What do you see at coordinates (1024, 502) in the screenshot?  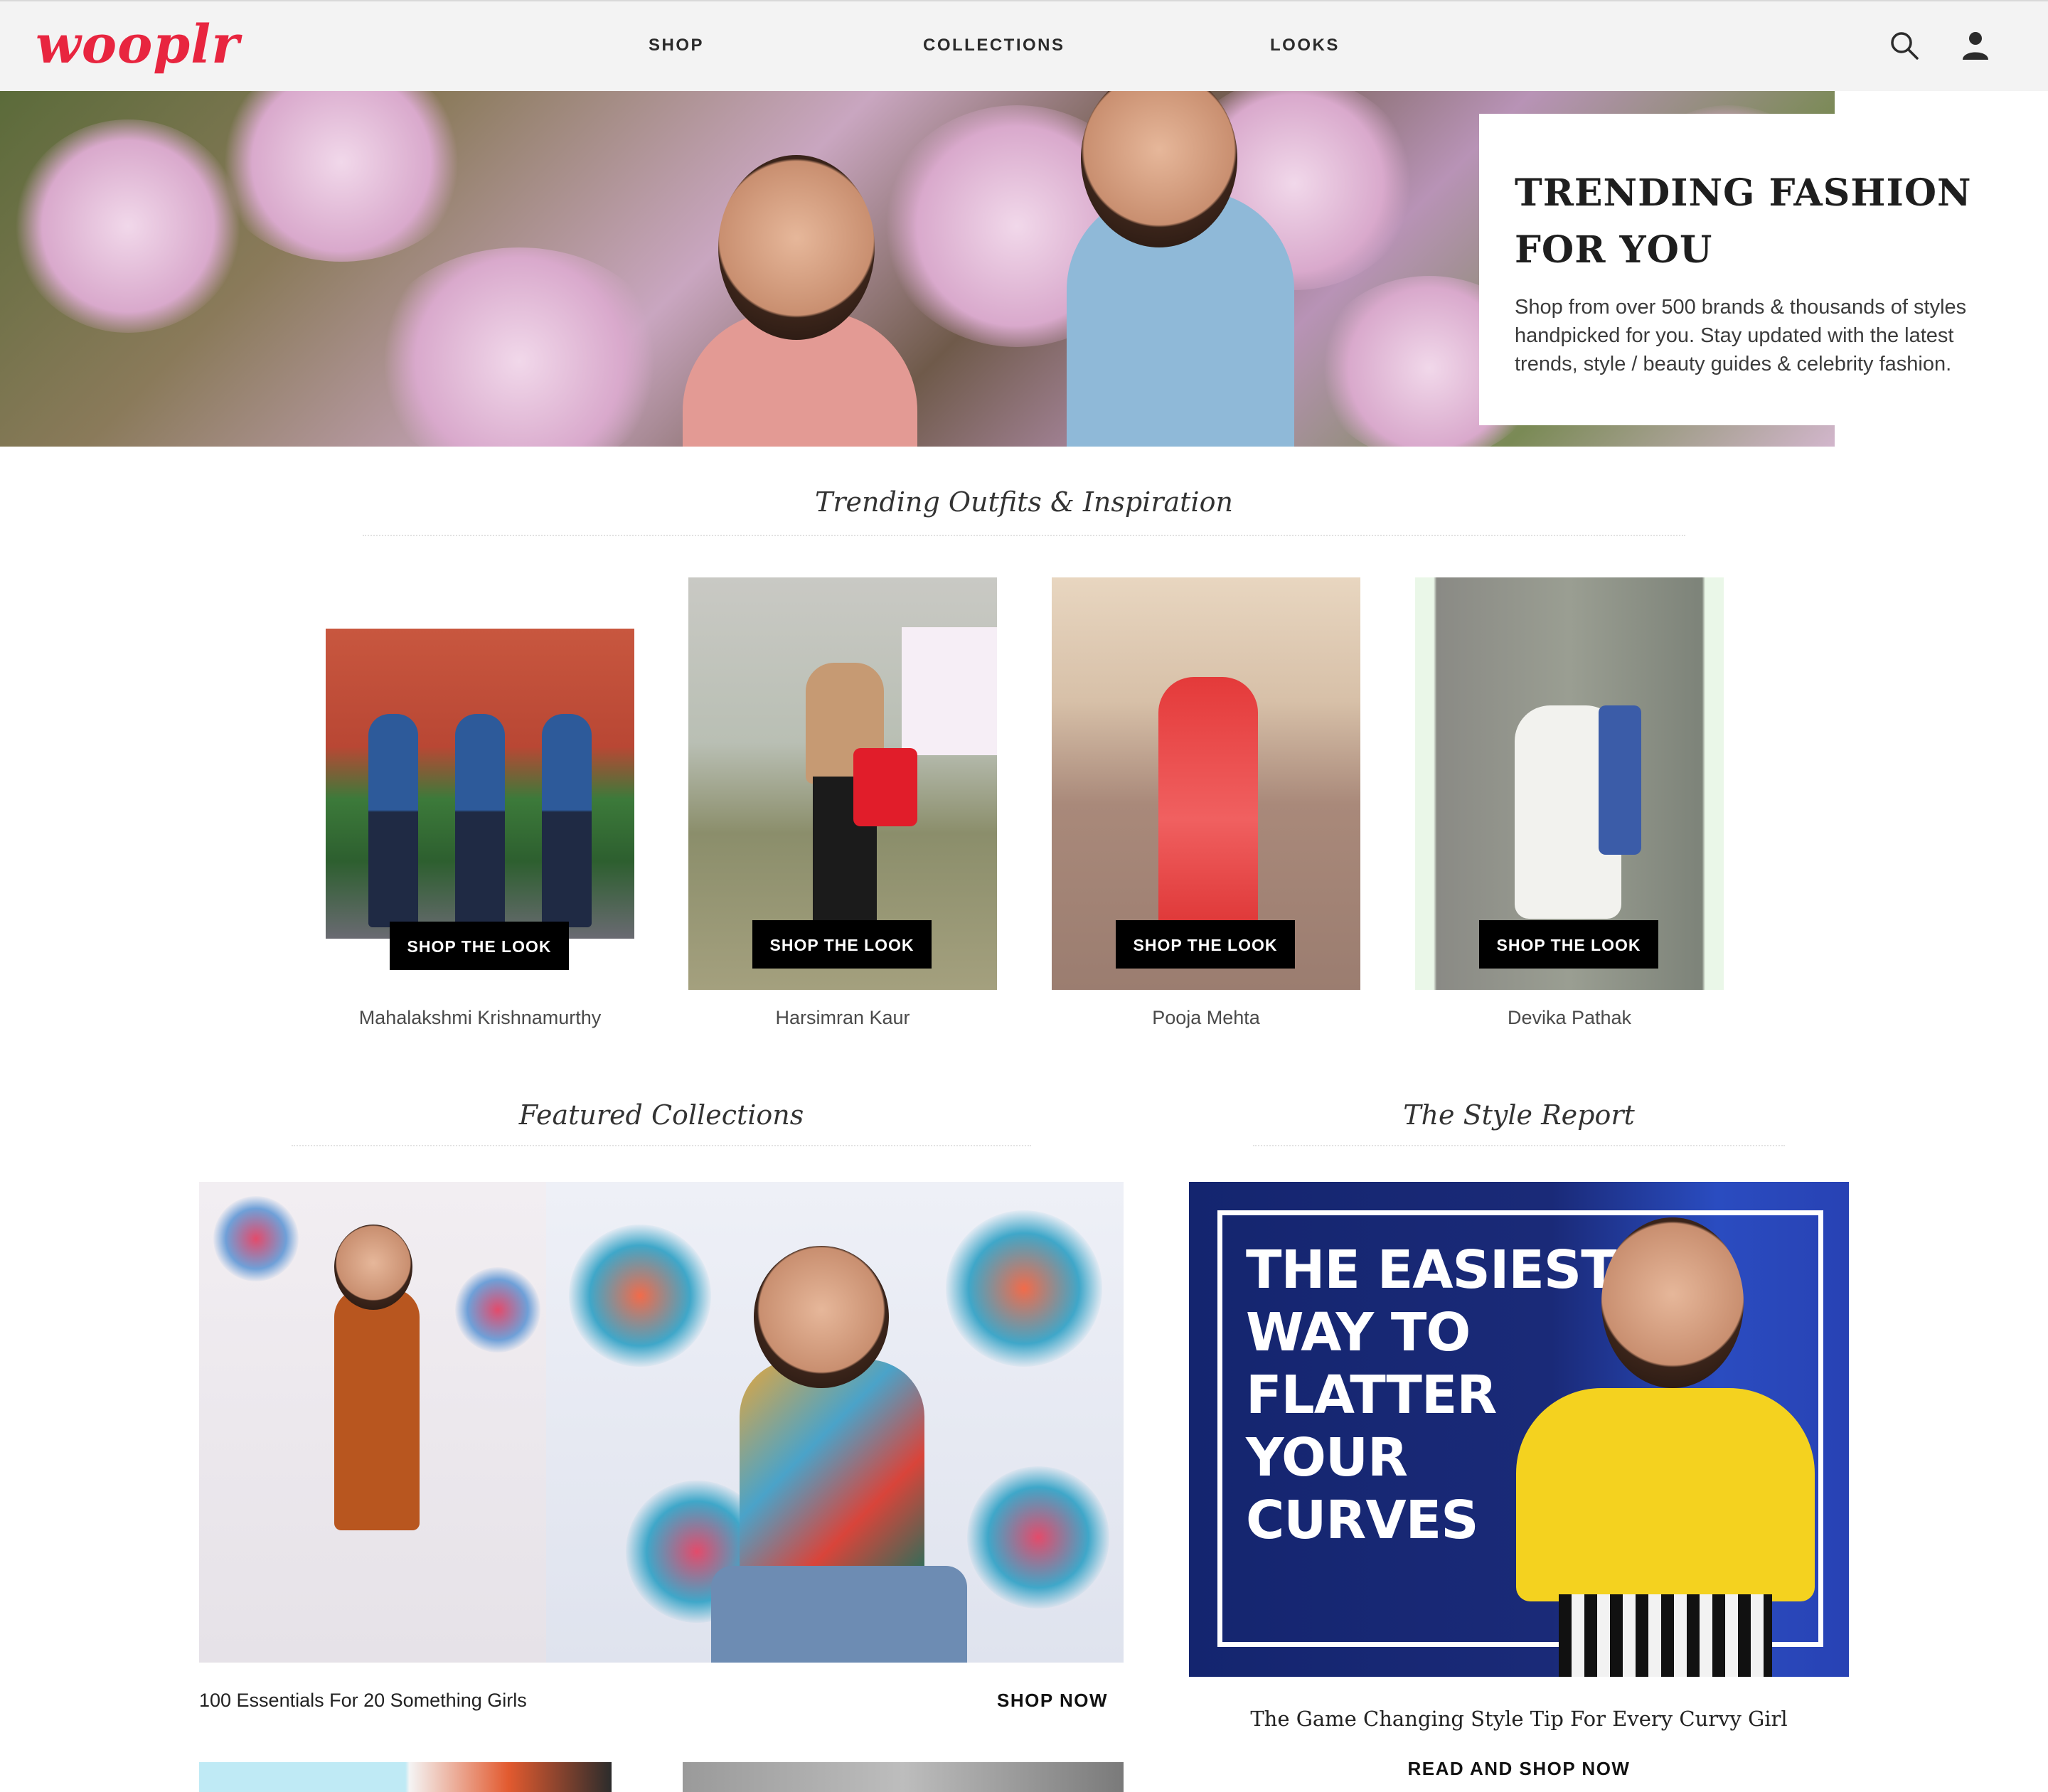 I see `trending-title: Trending Outfits & Inspiration` at bounding box center [1024, 502].